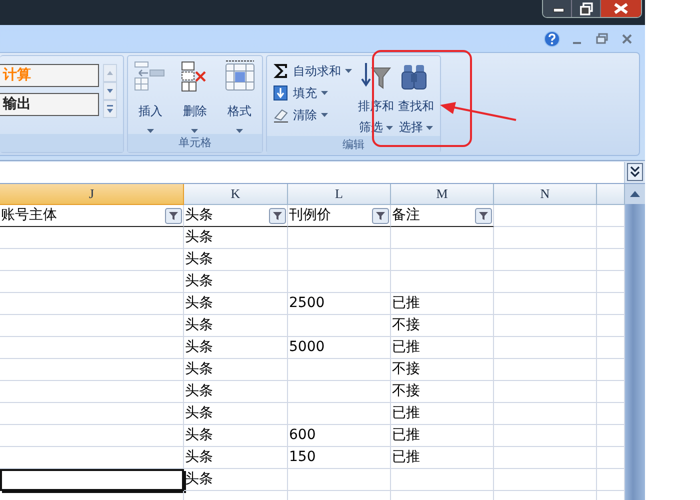  Describe the element at coordinates (314, 115) in the screenshot. I see `clear-button: 清除` at that location.